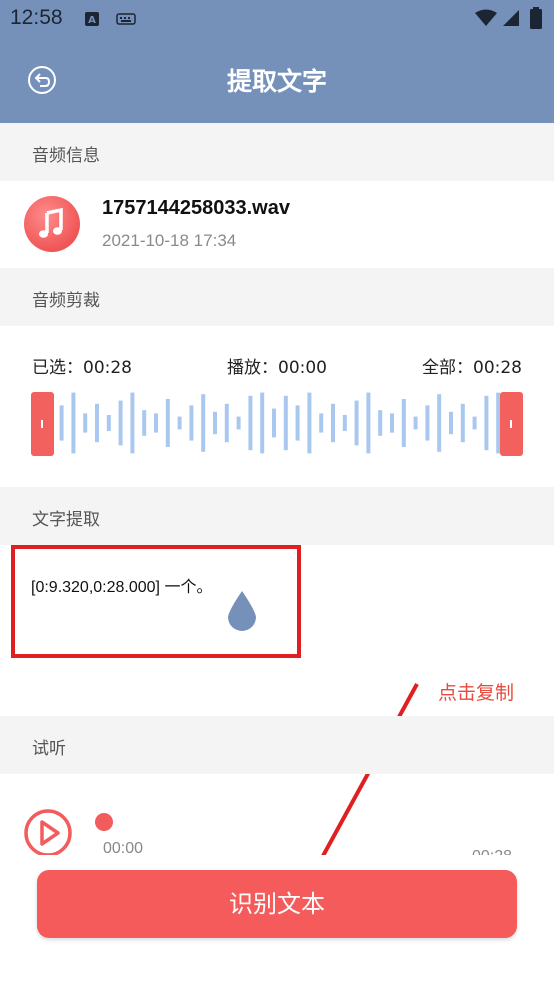 This screenshot has width=554, height=984. Describe the element at coordinates (66, 301) in the screenshot. I see `section-title: 音频剪裁` at that location.